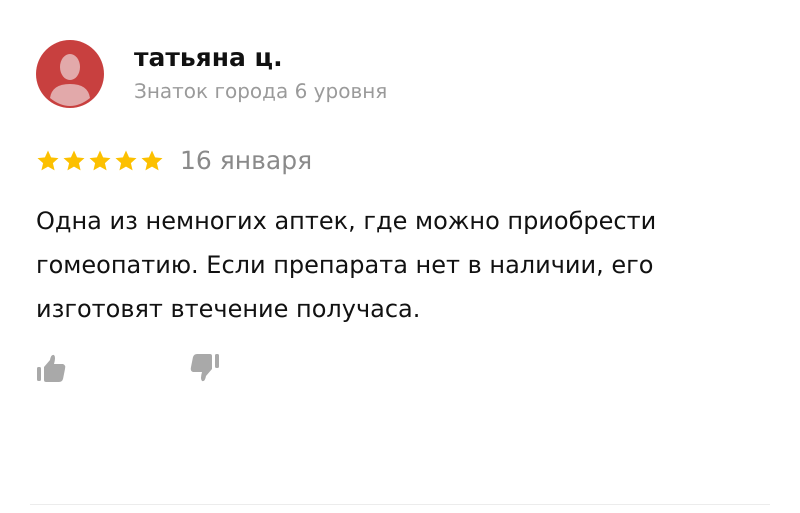 This screenshot has height=513, width=800. I want to click on author-name: татьяна ц., so click(209, 58).